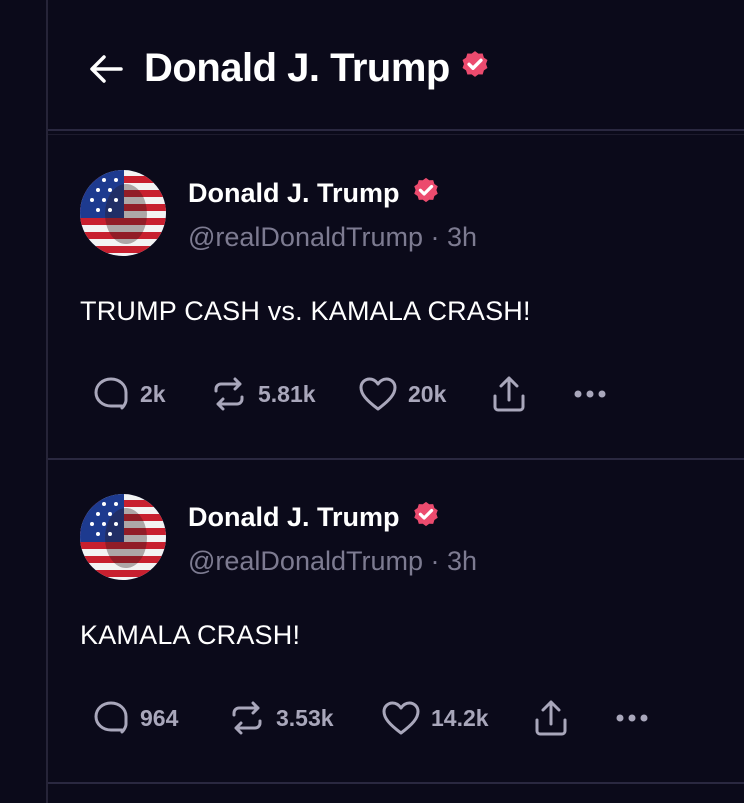 The height and width of the screenshot is (803, 744). Describe the element at coordinates (427, 393) in the screenshot. I see `like-count: 20k` at that location.